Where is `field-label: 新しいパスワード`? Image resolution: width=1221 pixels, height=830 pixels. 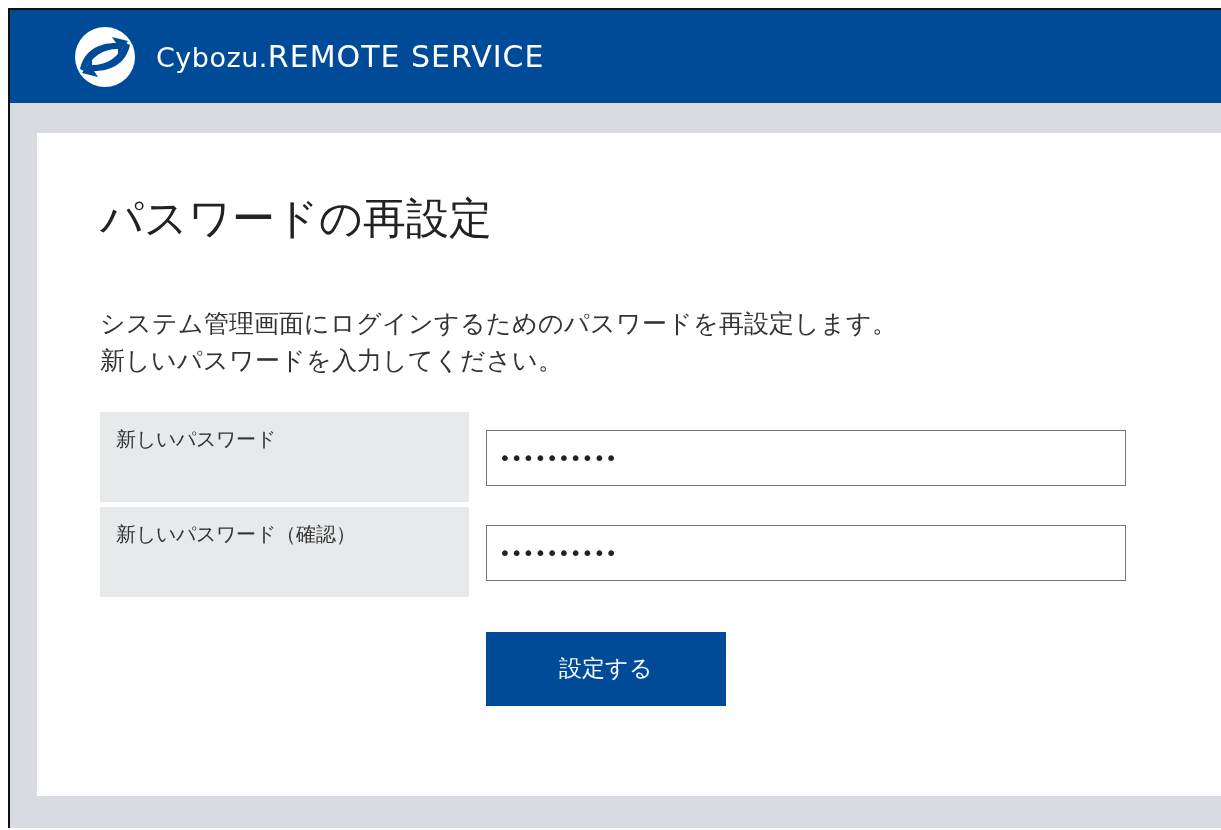 field-label: 新しいパスワード is located at coordinates (284, 456).